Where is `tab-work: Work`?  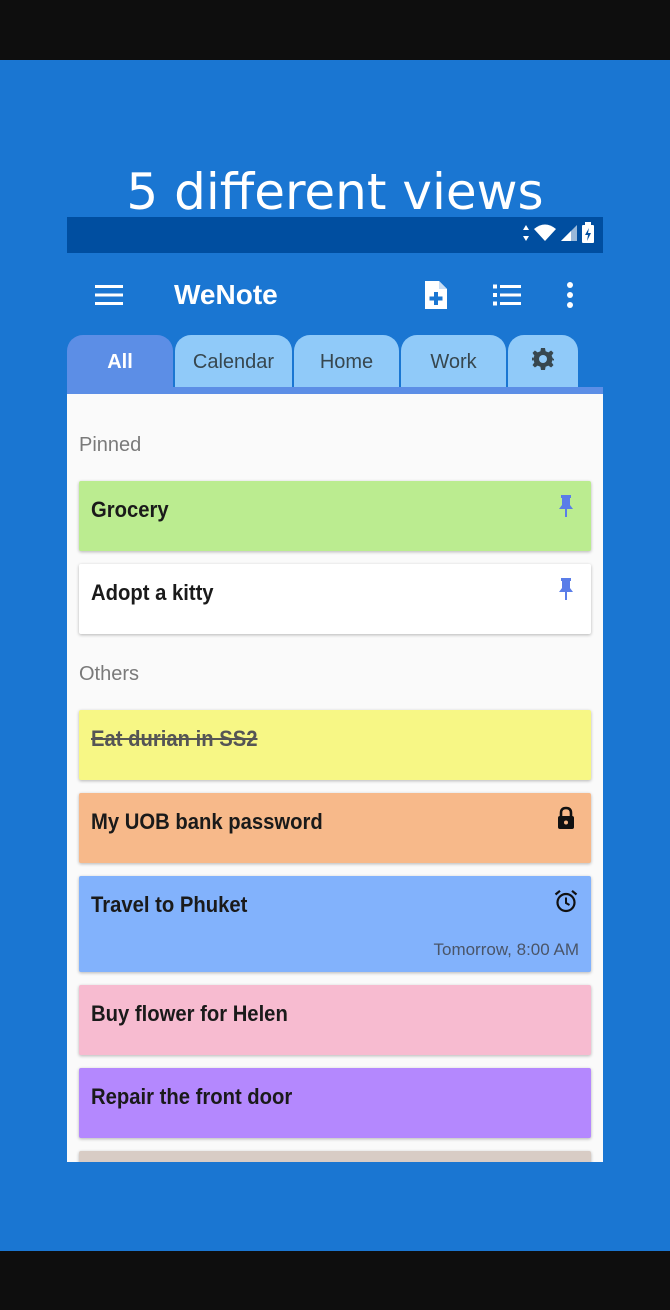 tab-work: Work is located at coordinates (453, 362).